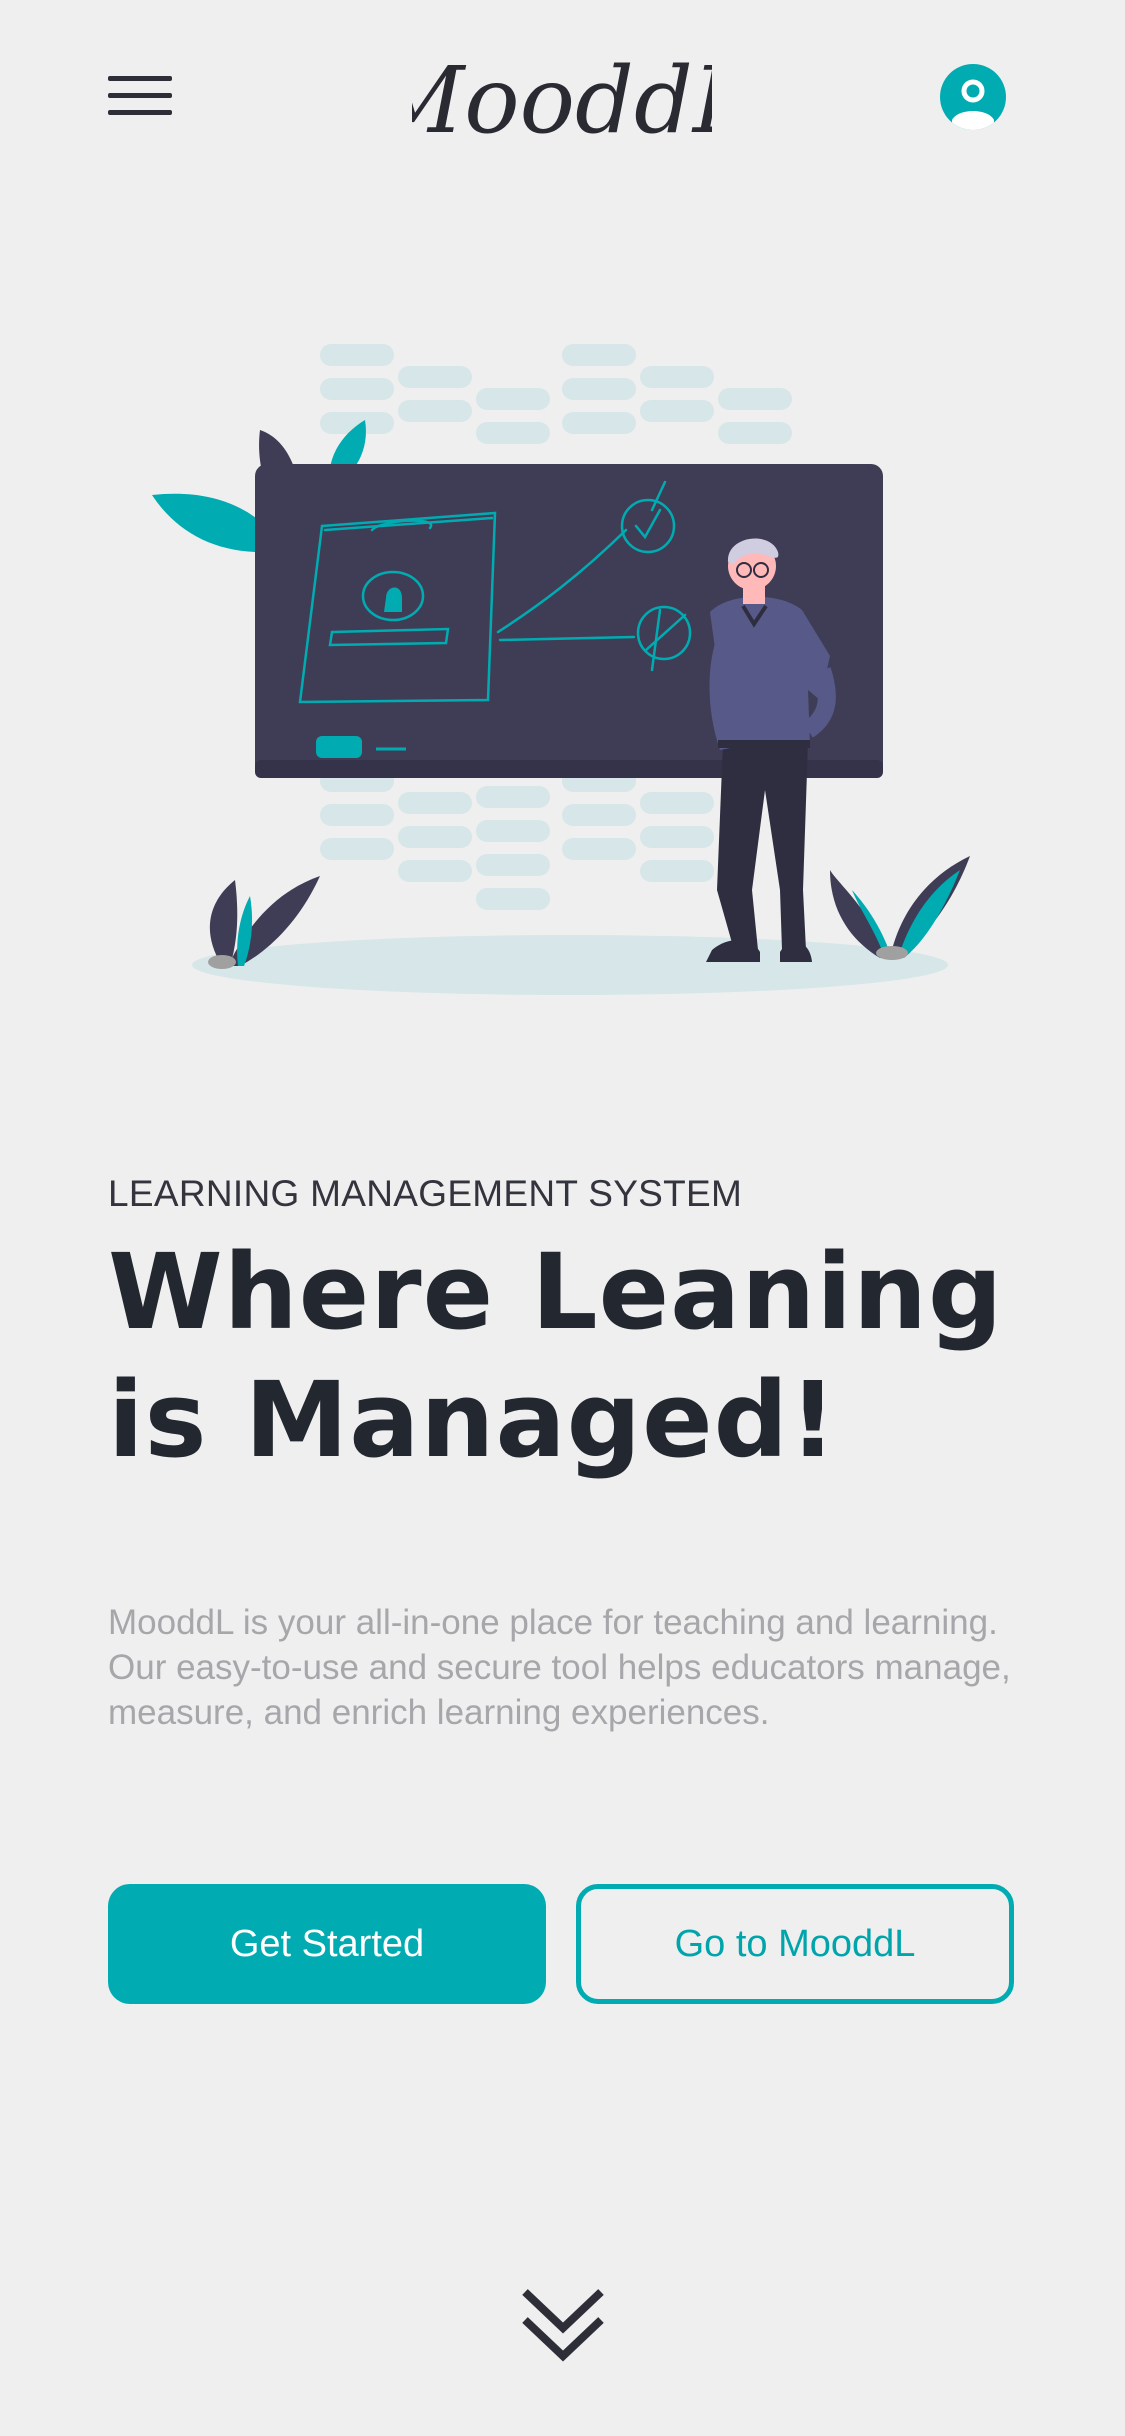 This screenshot has width=1125, height=2436. Describe the element at coordinates (973, 104) in the screenshot. I see `user-glyph` at that location.